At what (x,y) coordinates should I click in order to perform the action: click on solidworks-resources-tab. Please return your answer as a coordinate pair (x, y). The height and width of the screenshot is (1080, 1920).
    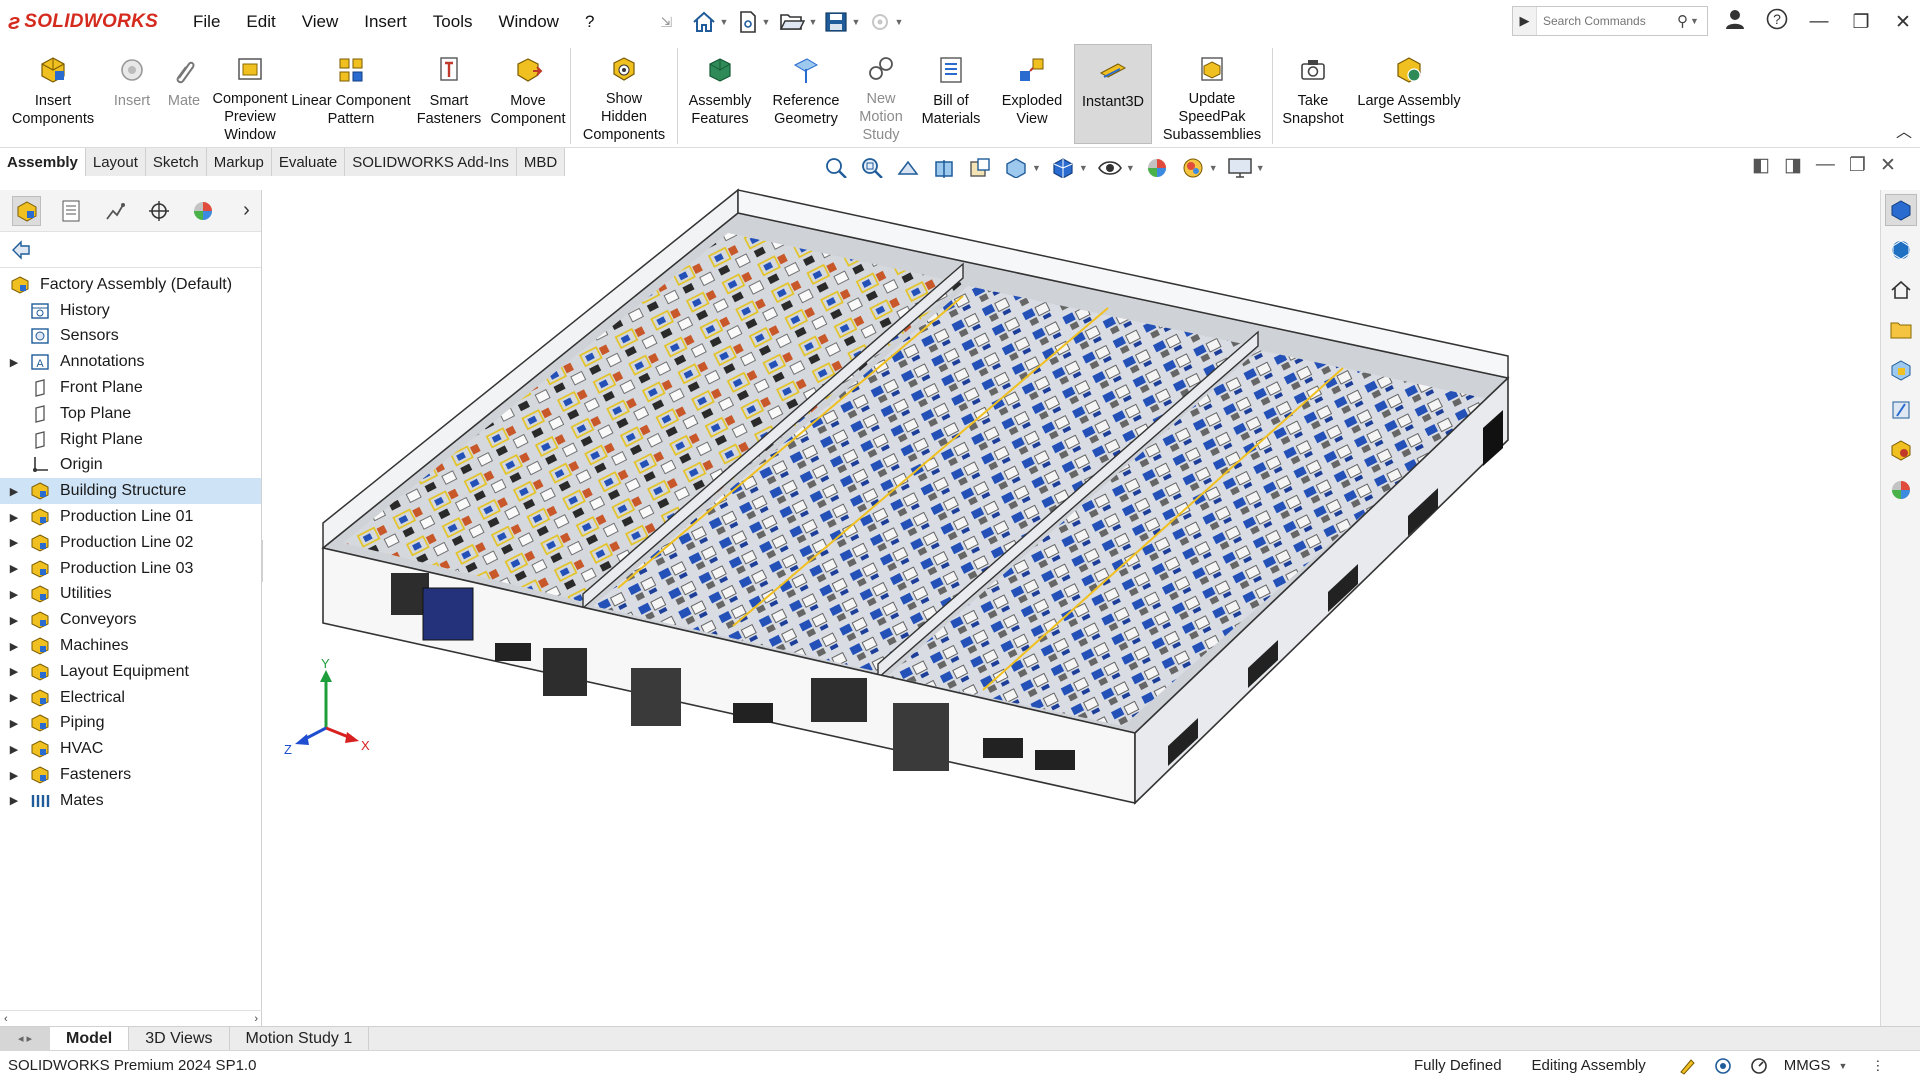
    Looking at the image, I should click on (1900, 210).